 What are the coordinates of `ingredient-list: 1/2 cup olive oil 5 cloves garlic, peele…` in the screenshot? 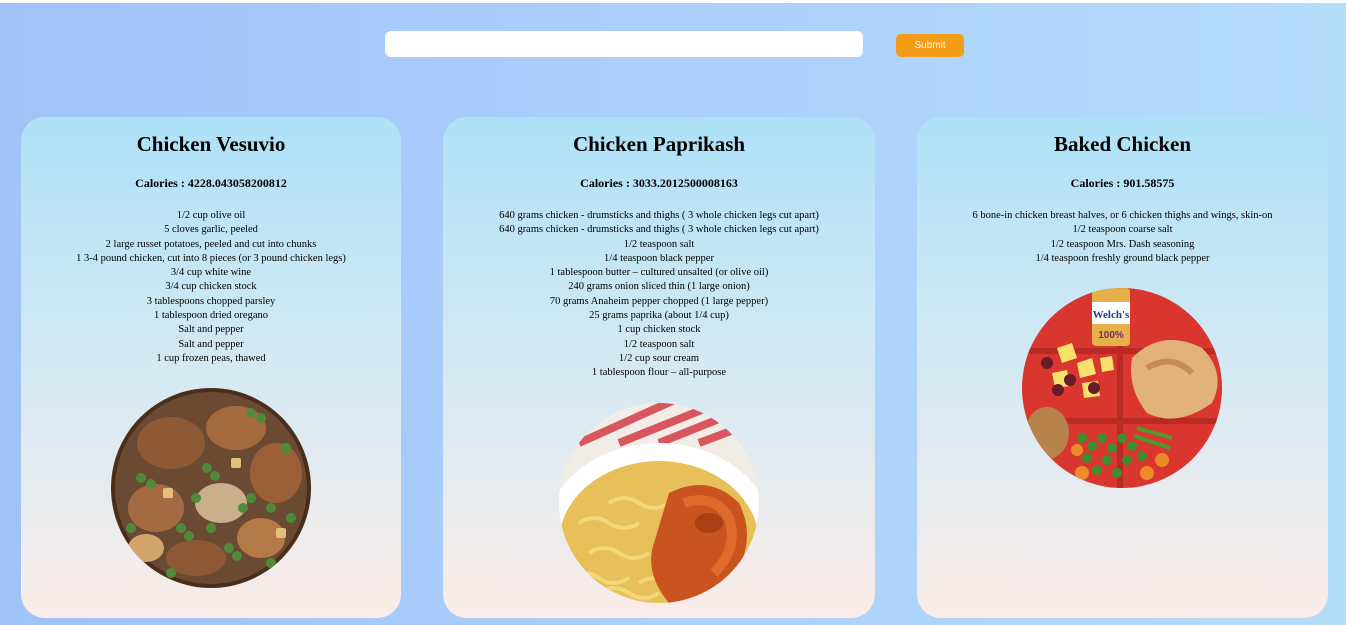 It's located at (211, 287).